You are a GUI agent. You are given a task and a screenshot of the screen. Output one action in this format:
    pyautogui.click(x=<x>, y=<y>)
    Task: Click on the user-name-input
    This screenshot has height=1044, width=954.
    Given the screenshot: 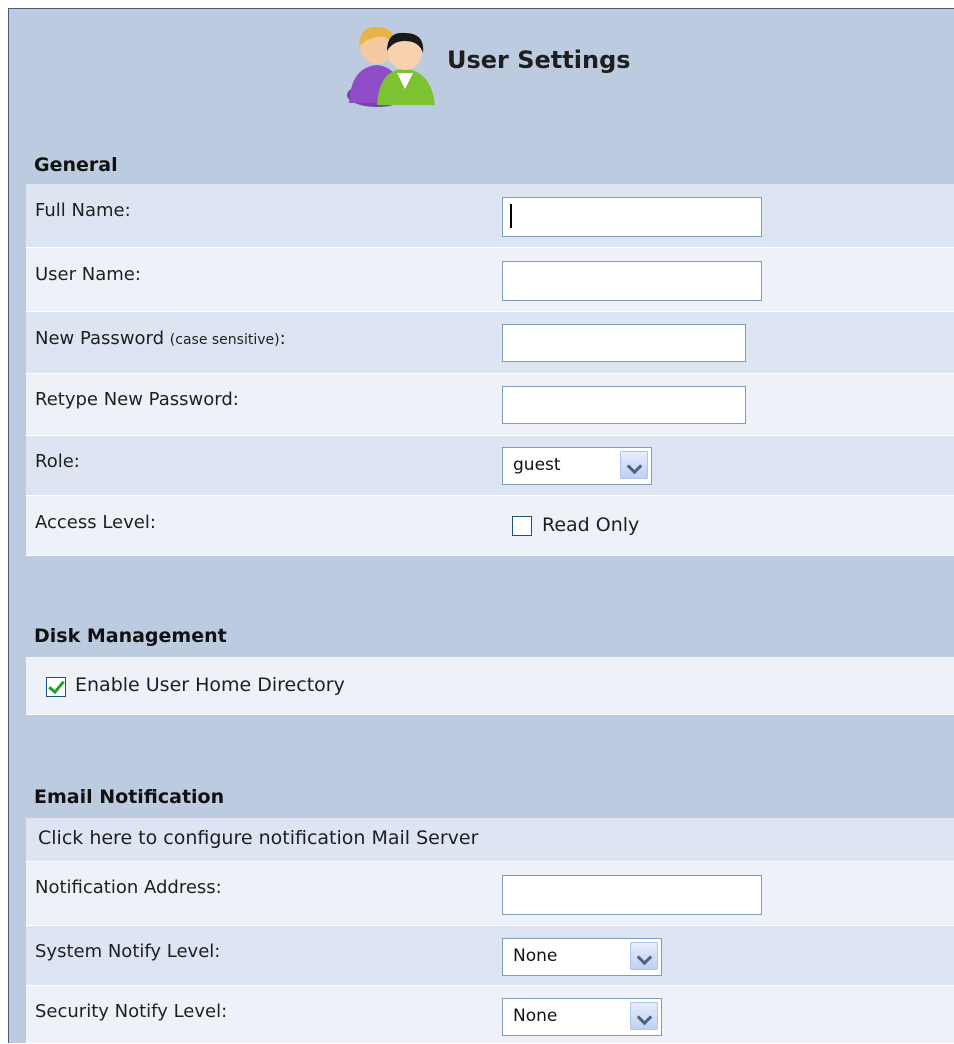 What is the action you would take?
    pyautogui.click(x=632, y=281)
    